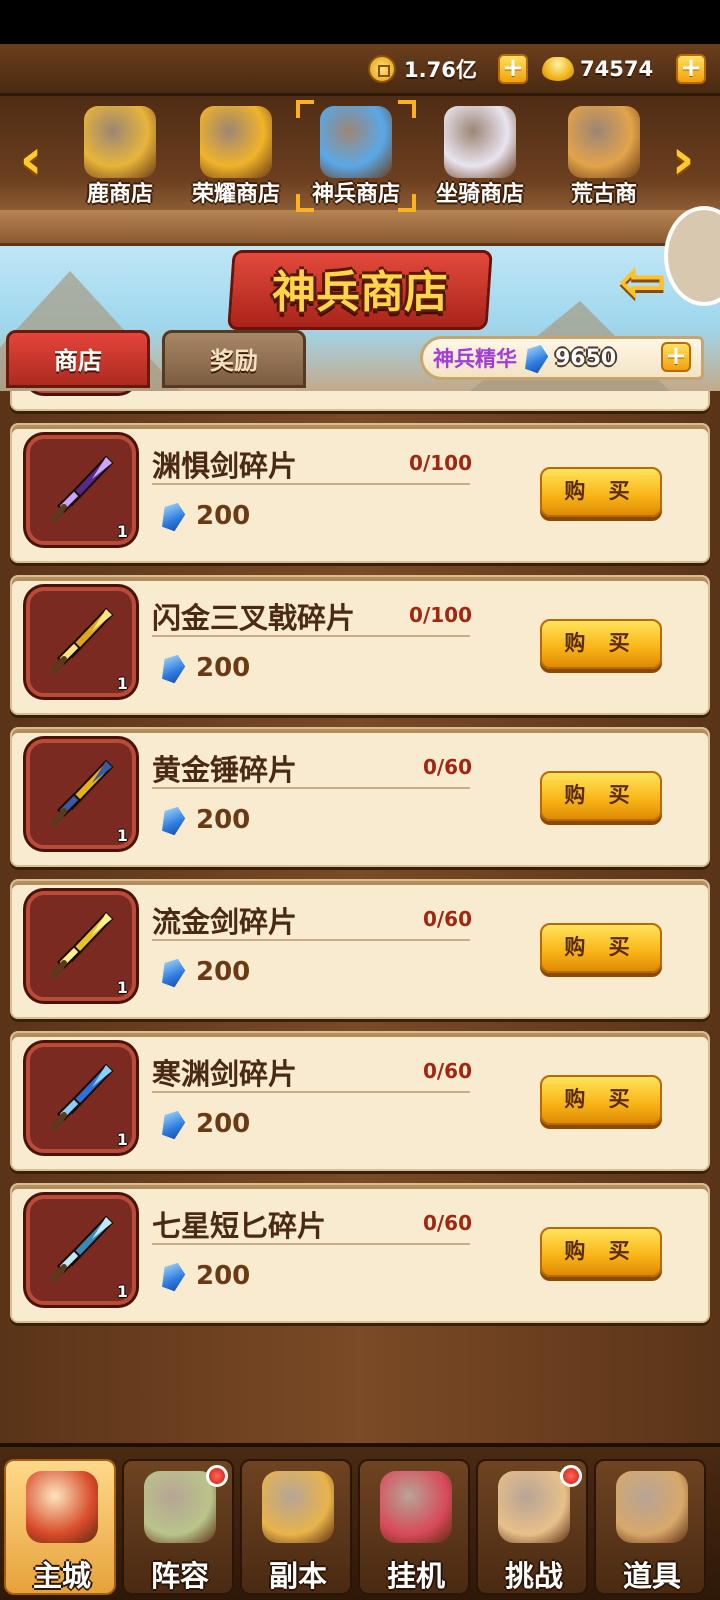 The height and width of the screenshot is (1600, 720). I want to click on coin-amount: 1.76亿, so click(440, 70).